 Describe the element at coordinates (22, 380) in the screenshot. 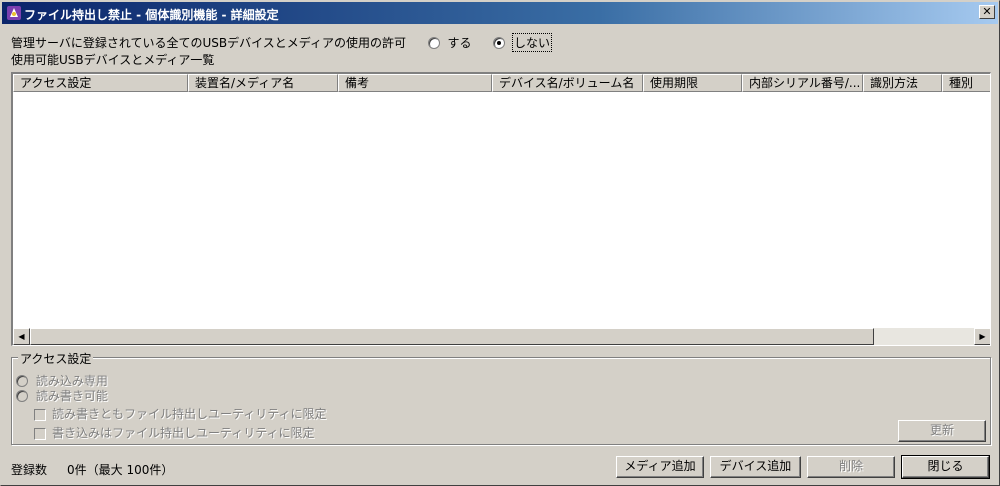

I see `read-only-radio` at that location.